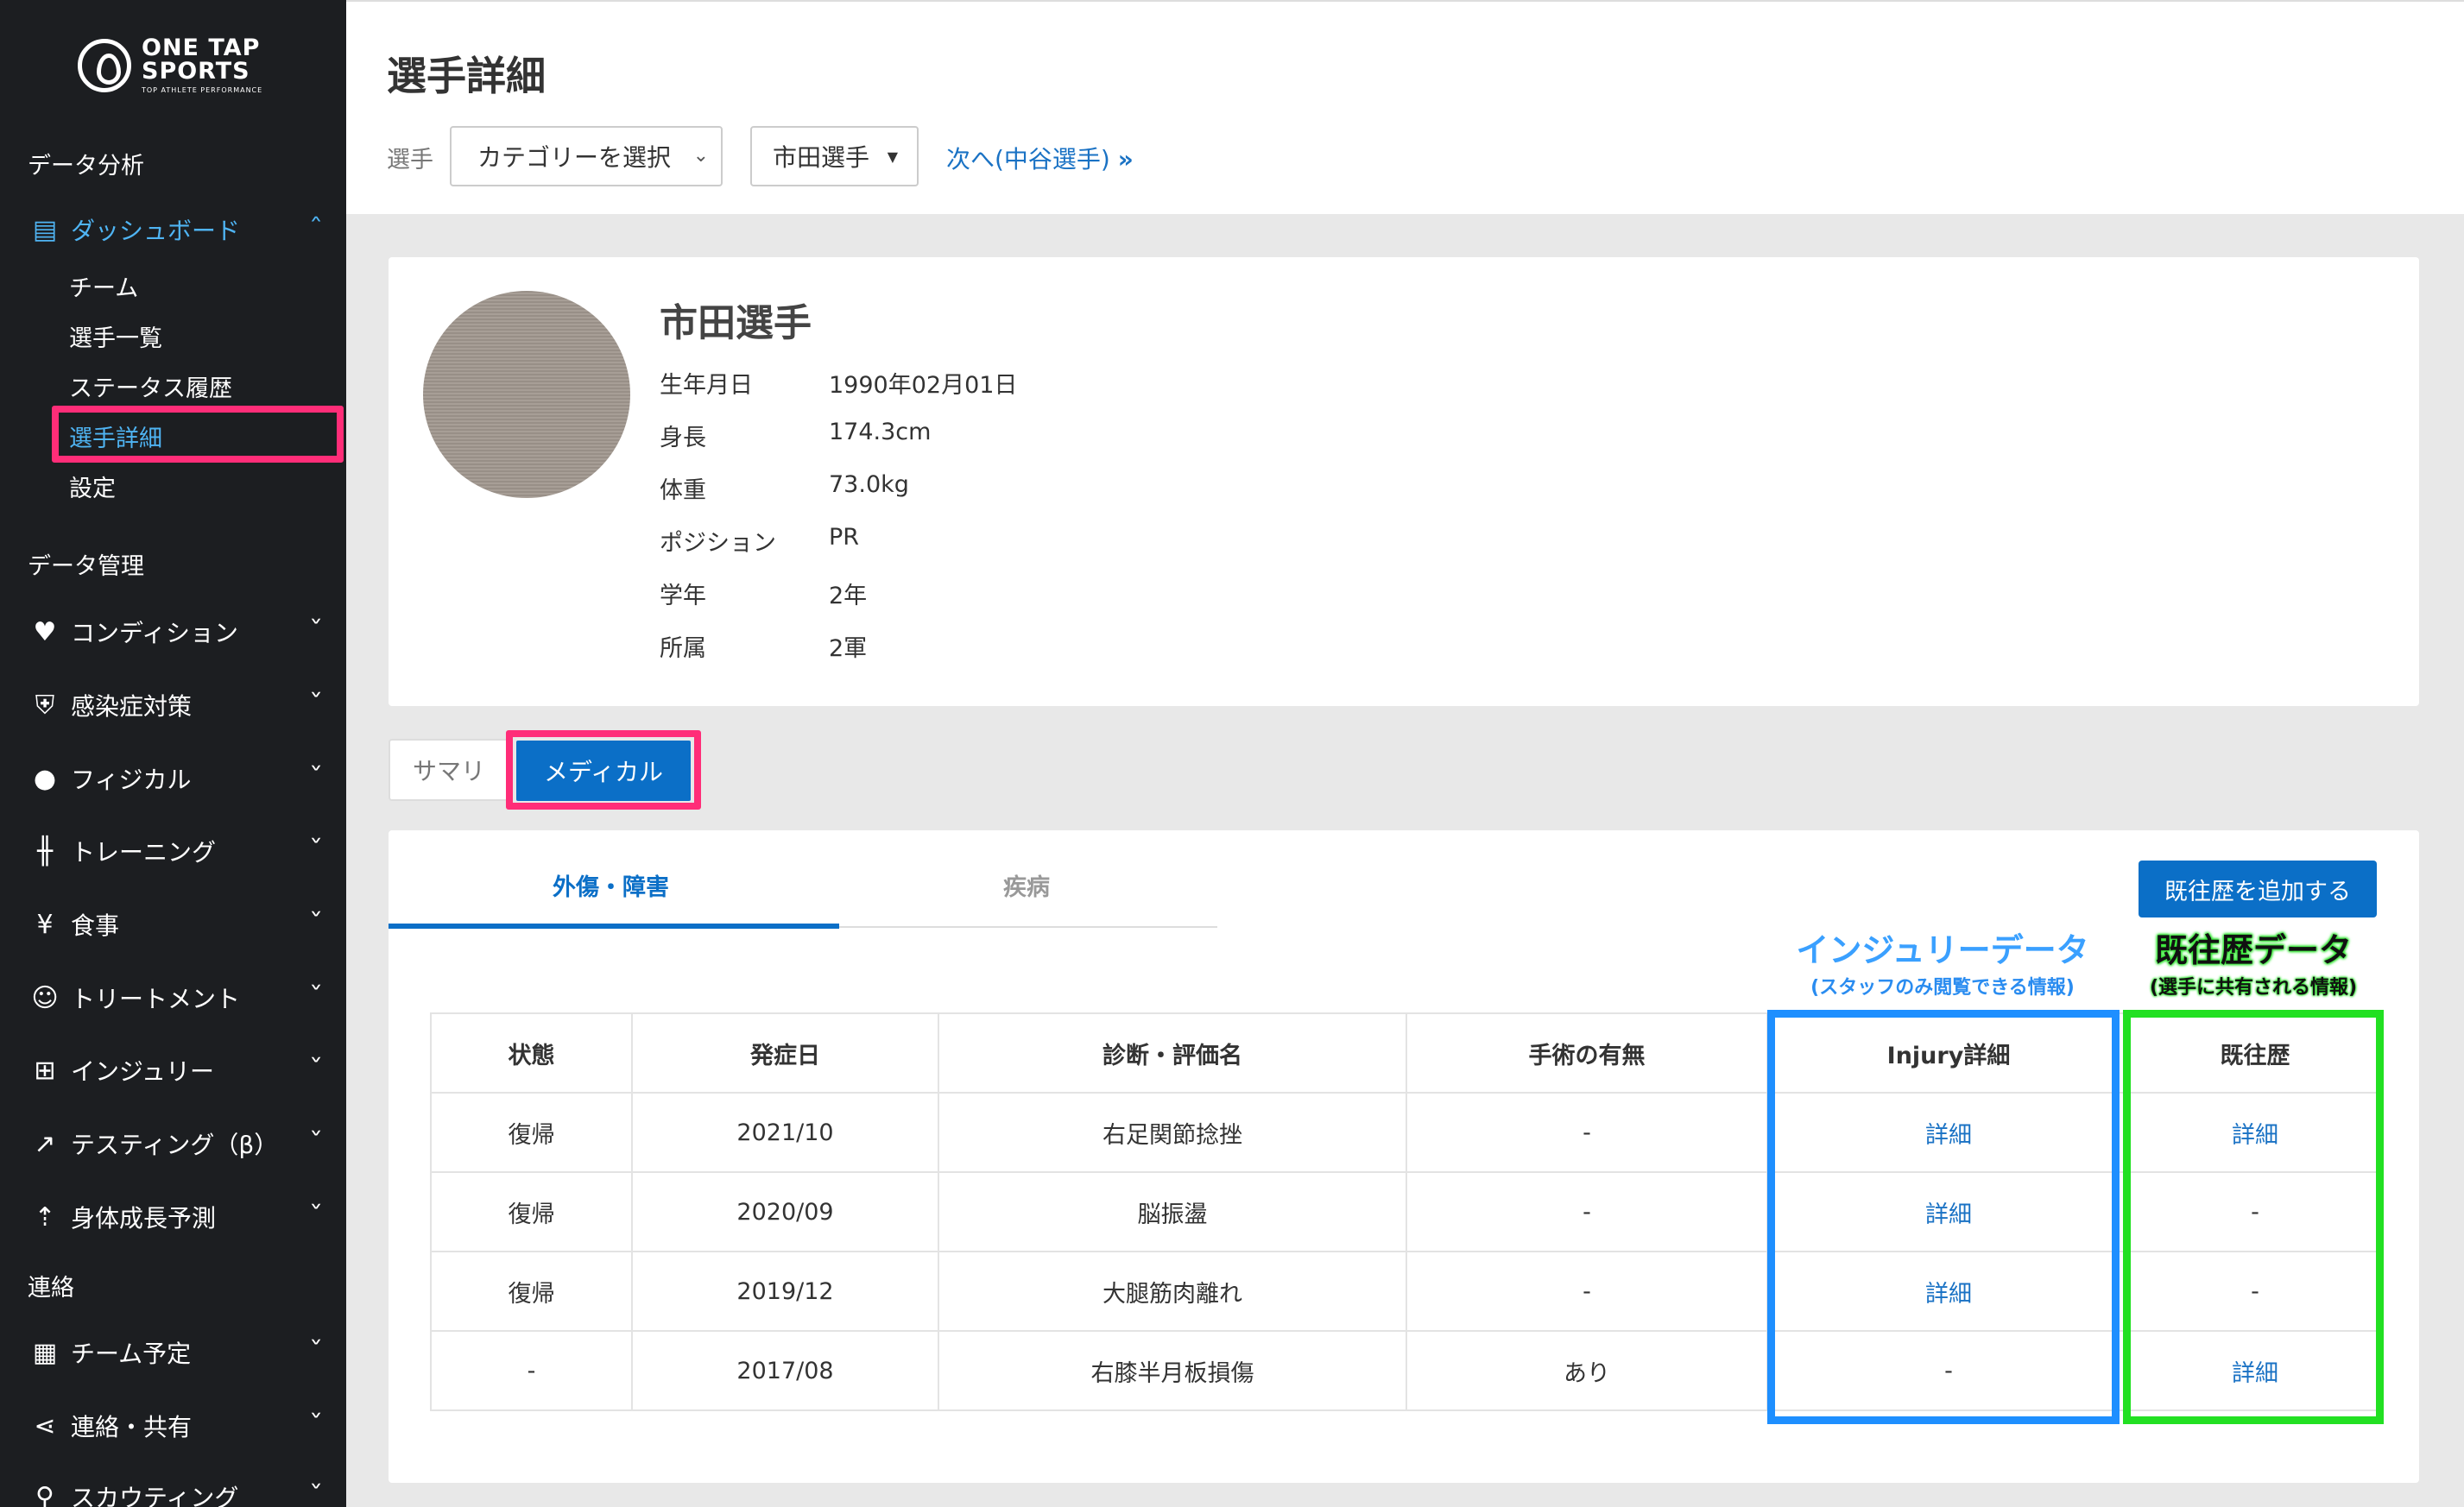 The width and height of the screenshot is (2464, 1507). Describe the element at coordinates (115, 336) in the screenshot. I see `sidebar-sub-player-list: 選手一覧` at that location.